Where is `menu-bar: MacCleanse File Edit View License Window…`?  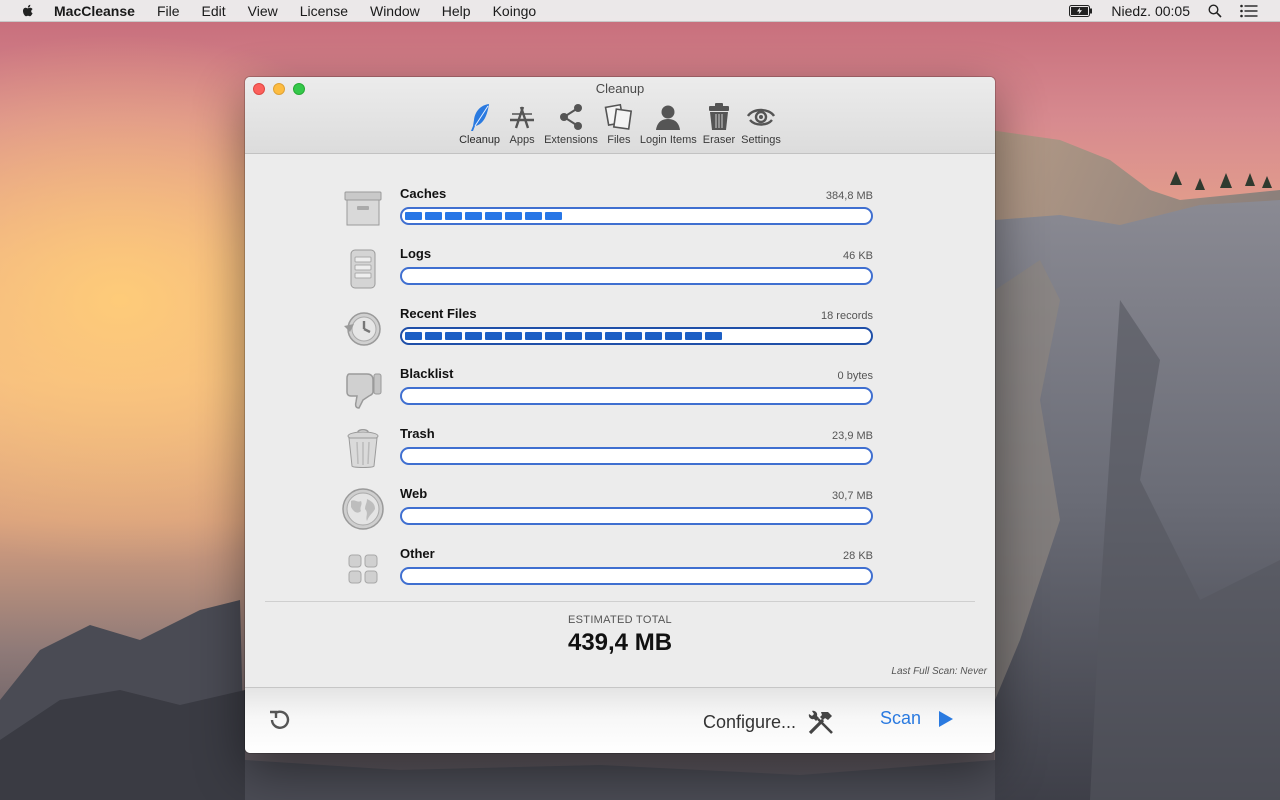 menu-bar: MacCleanse File Edit View License Window… is located at coordinates (640, 11).